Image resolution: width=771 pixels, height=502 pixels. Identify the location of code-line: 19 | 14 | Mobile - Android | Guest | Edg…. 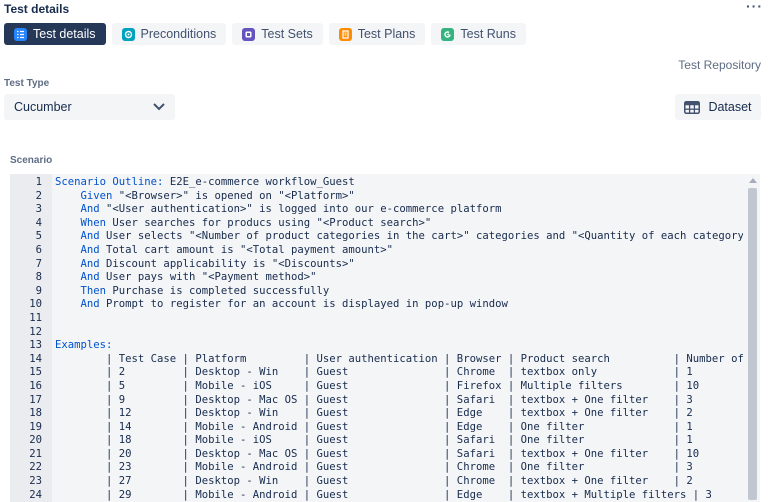
(376, 428).